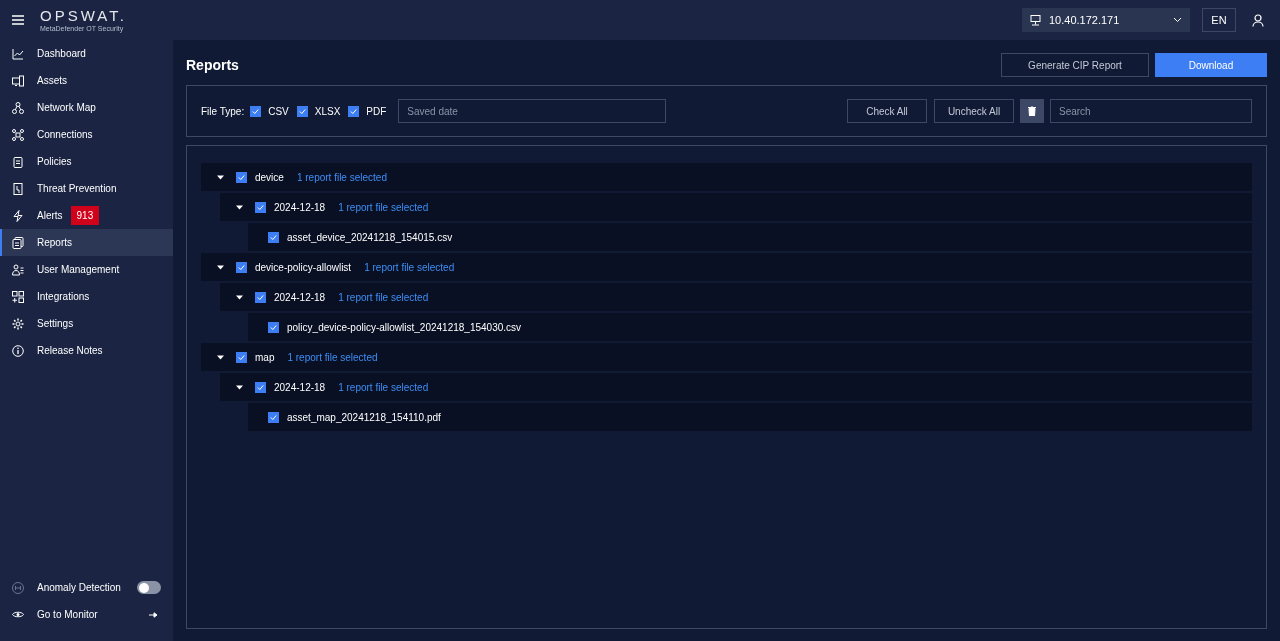 This screenshot has width=1280, height=641. Describe the element at coordinates (18, 188) in the screenshot. I see `document-icon` at that location.